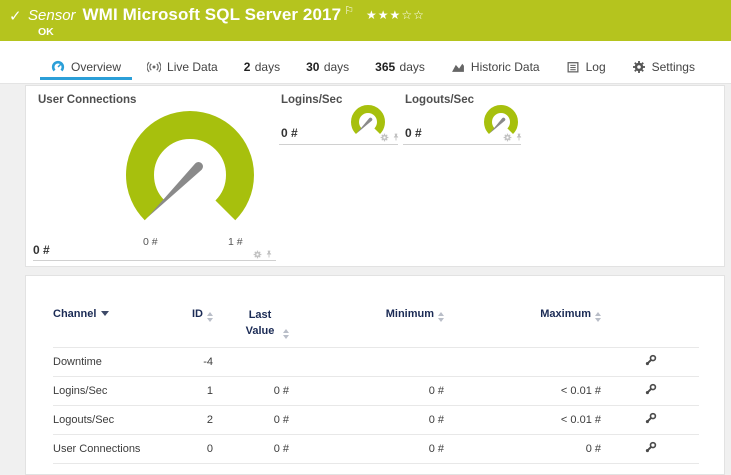 The height and width of the screenshot is (475, 731). What do you see at coordinates (80, 390) in the screenshot?
I see `channel-name: Logins/Sec` at bounding box center [80, 390].